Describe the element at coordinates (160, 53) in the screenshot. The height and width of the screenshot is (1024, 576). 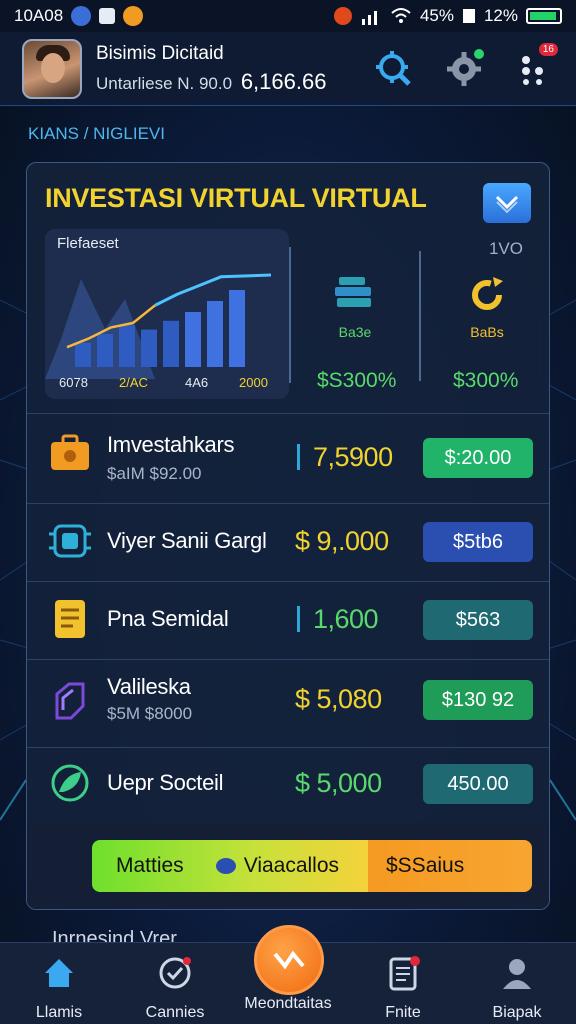
I see `header-title: Bisimis Dicitaid` at that location.